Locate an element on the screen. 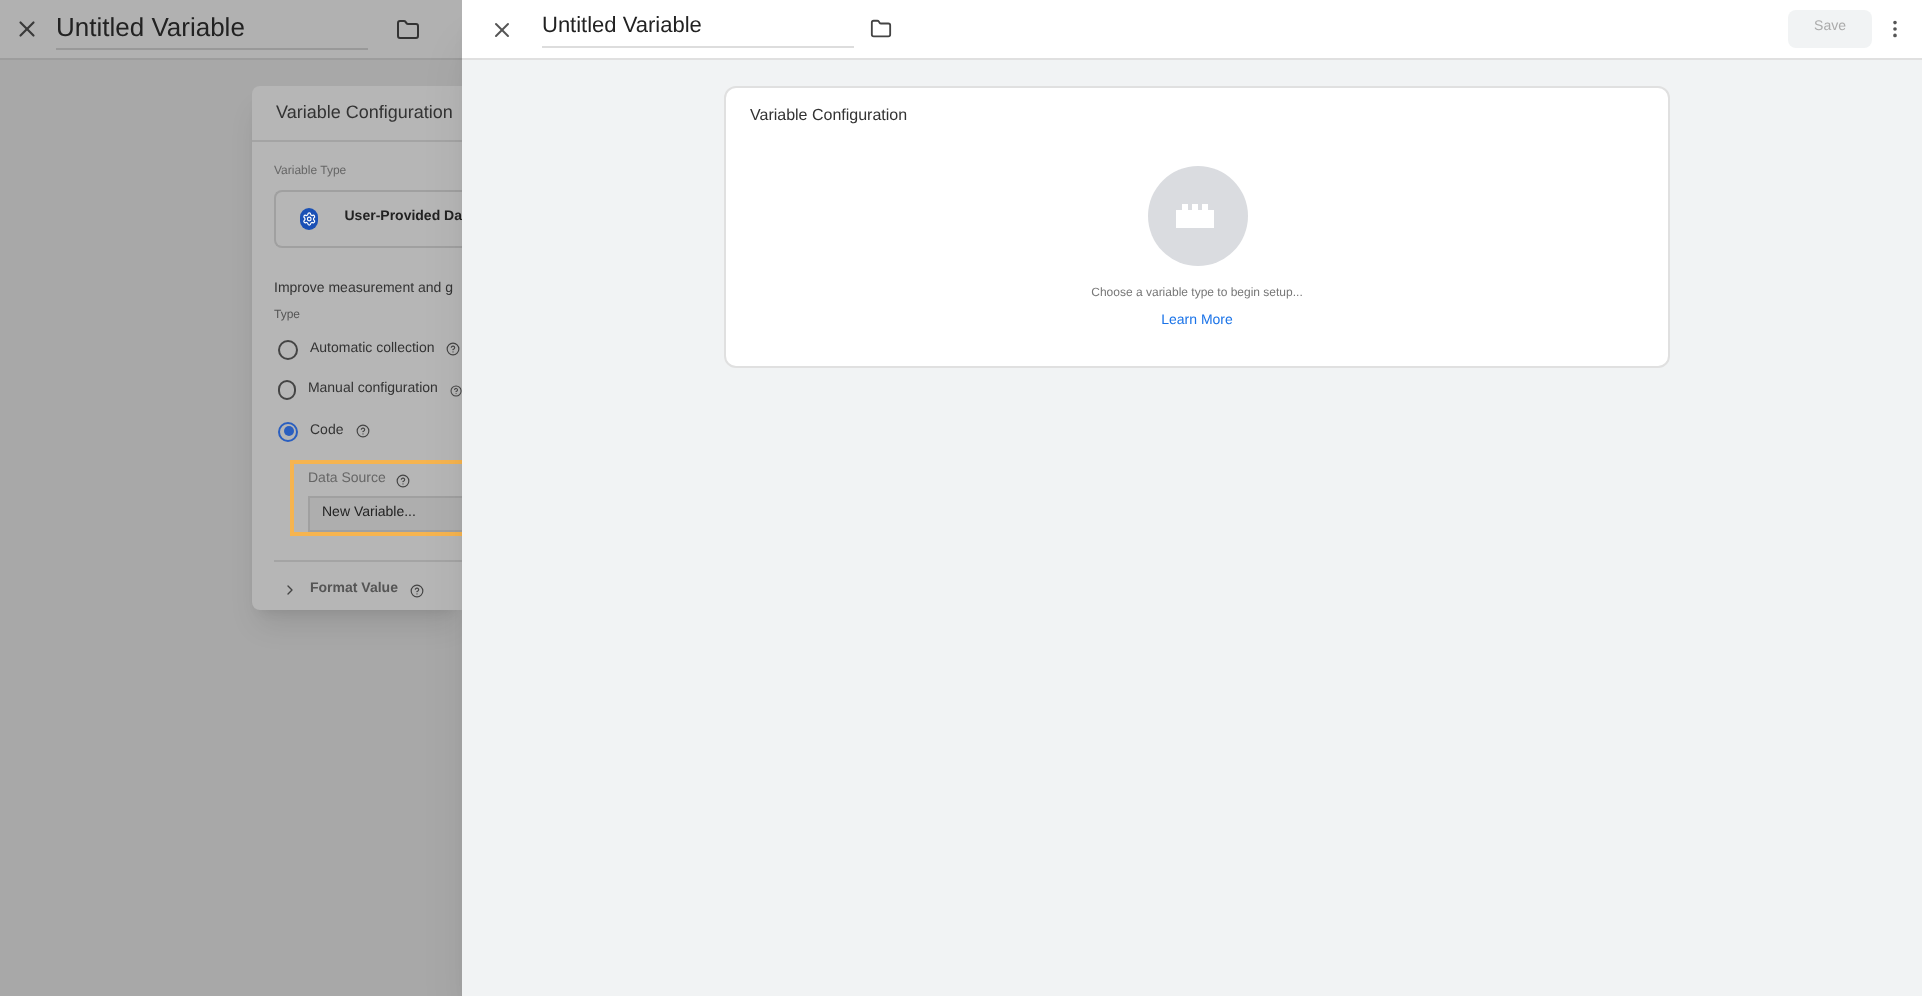 This screenshot has width=1922, height=996. block-icon is located at coordinates (1197, 216).